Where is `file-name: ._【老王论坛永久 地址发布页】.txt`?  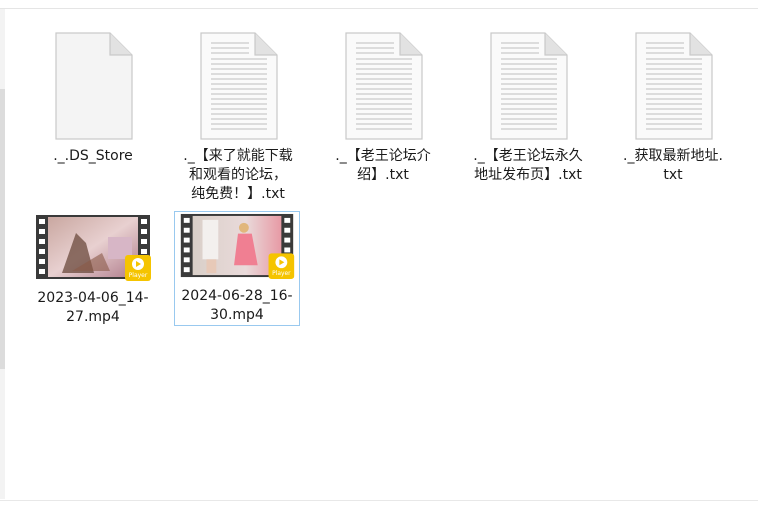 file-name: ._【老王论坛永久 地址发布页】.txt is located at coordinates (528, 165).